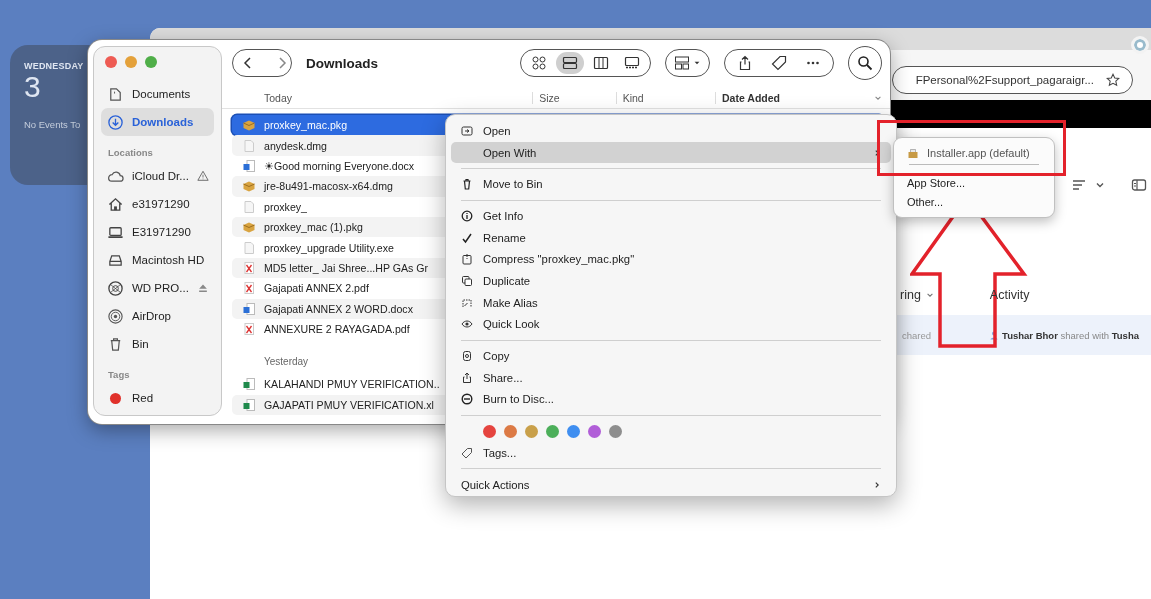 The width and height of the screenshot is (1151, 599). I want to click on day-number: 3, so click(32, 87).